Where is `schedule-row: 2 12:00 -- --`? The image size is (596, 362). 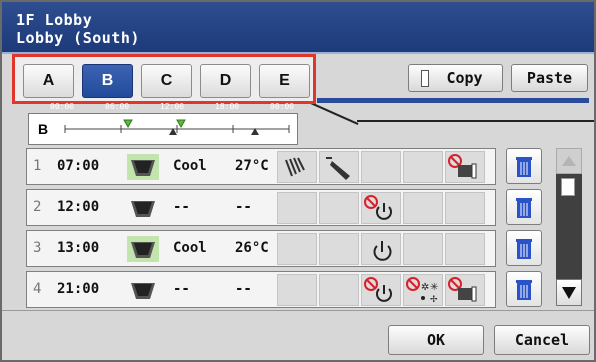 schedule-row: 2 12:00 -- -- is located at coordinates (261, 207).